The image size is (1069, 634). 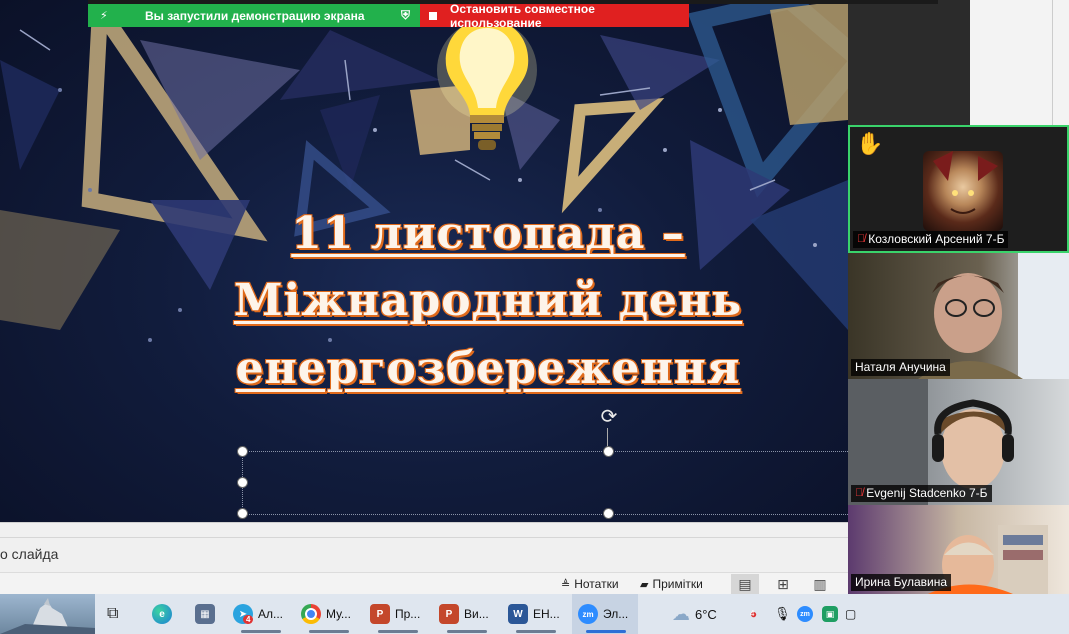 What do you see at coordinates (870, 143) in the screenshot?
I see `raised-hand-icon: ✋` at bounding box center [870, 143].